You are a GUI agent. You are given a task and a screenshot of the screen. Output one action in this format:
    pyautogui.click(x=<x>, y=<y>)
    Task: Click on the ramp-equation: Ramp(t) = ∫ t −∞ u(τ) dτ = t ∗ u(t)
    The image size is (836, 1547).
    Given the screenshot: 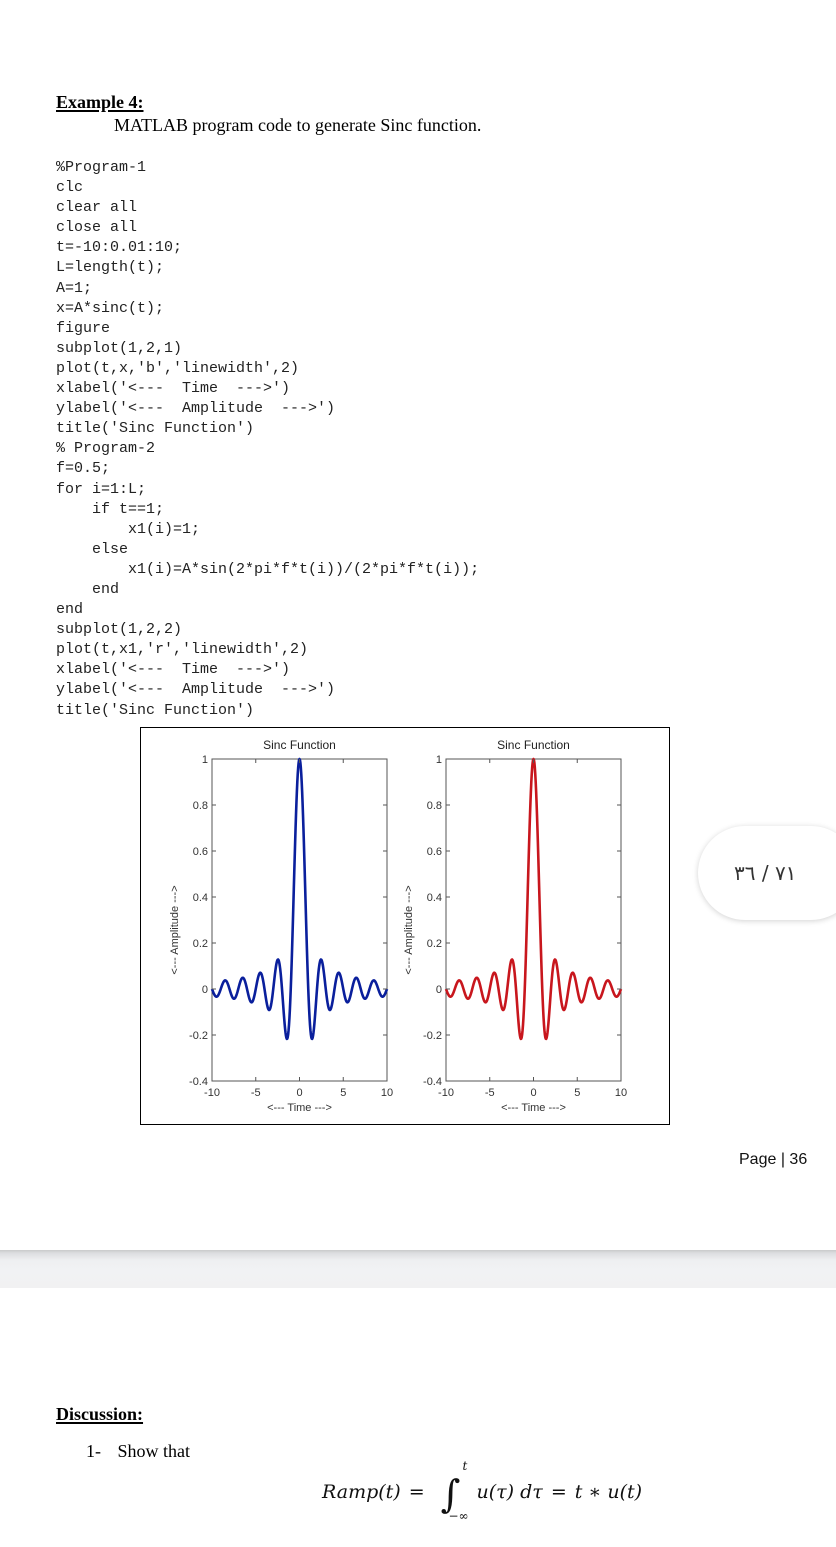 What is the action you would take?
    pyautogui.click(x=482, y=1491)
    